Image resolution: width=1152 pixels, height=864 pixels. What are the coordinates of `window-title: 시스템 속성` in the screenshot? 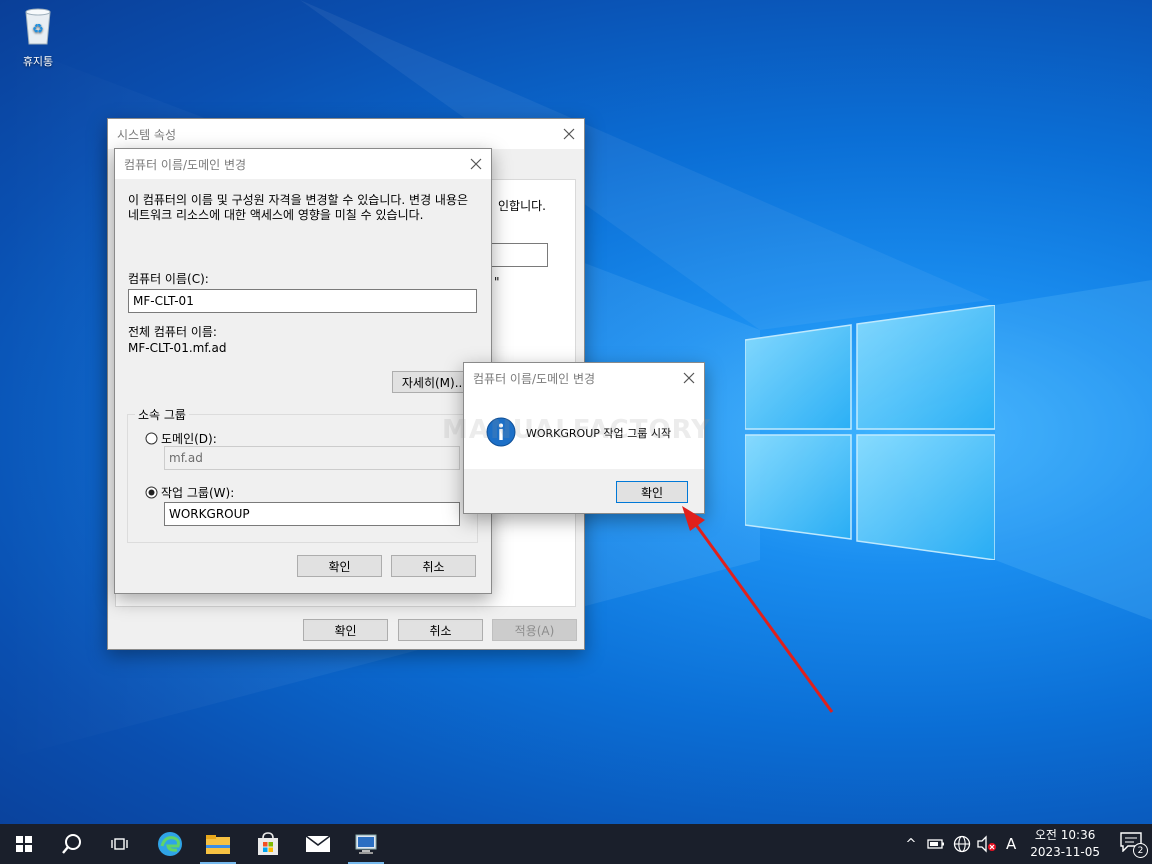 It's located at (147, 134).